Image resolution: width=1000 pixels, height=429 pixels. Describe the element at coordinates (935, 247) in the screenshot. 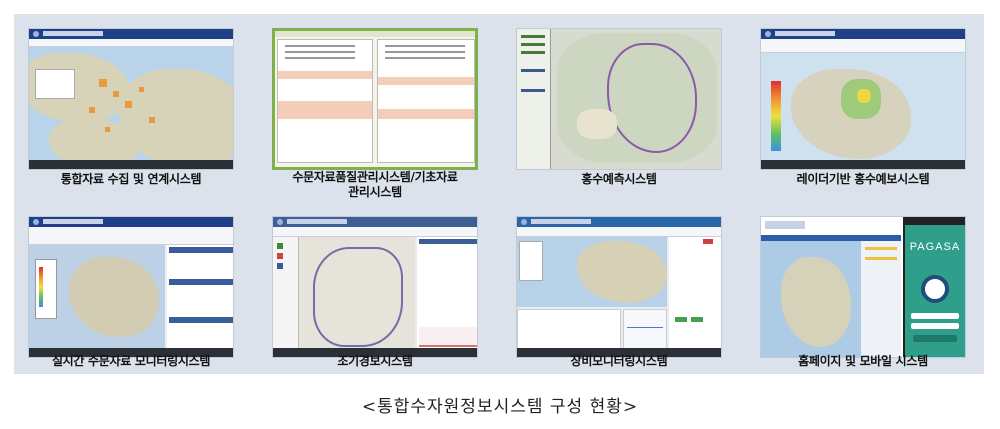

I see `pagasa-brand: PAGASA` at that location.